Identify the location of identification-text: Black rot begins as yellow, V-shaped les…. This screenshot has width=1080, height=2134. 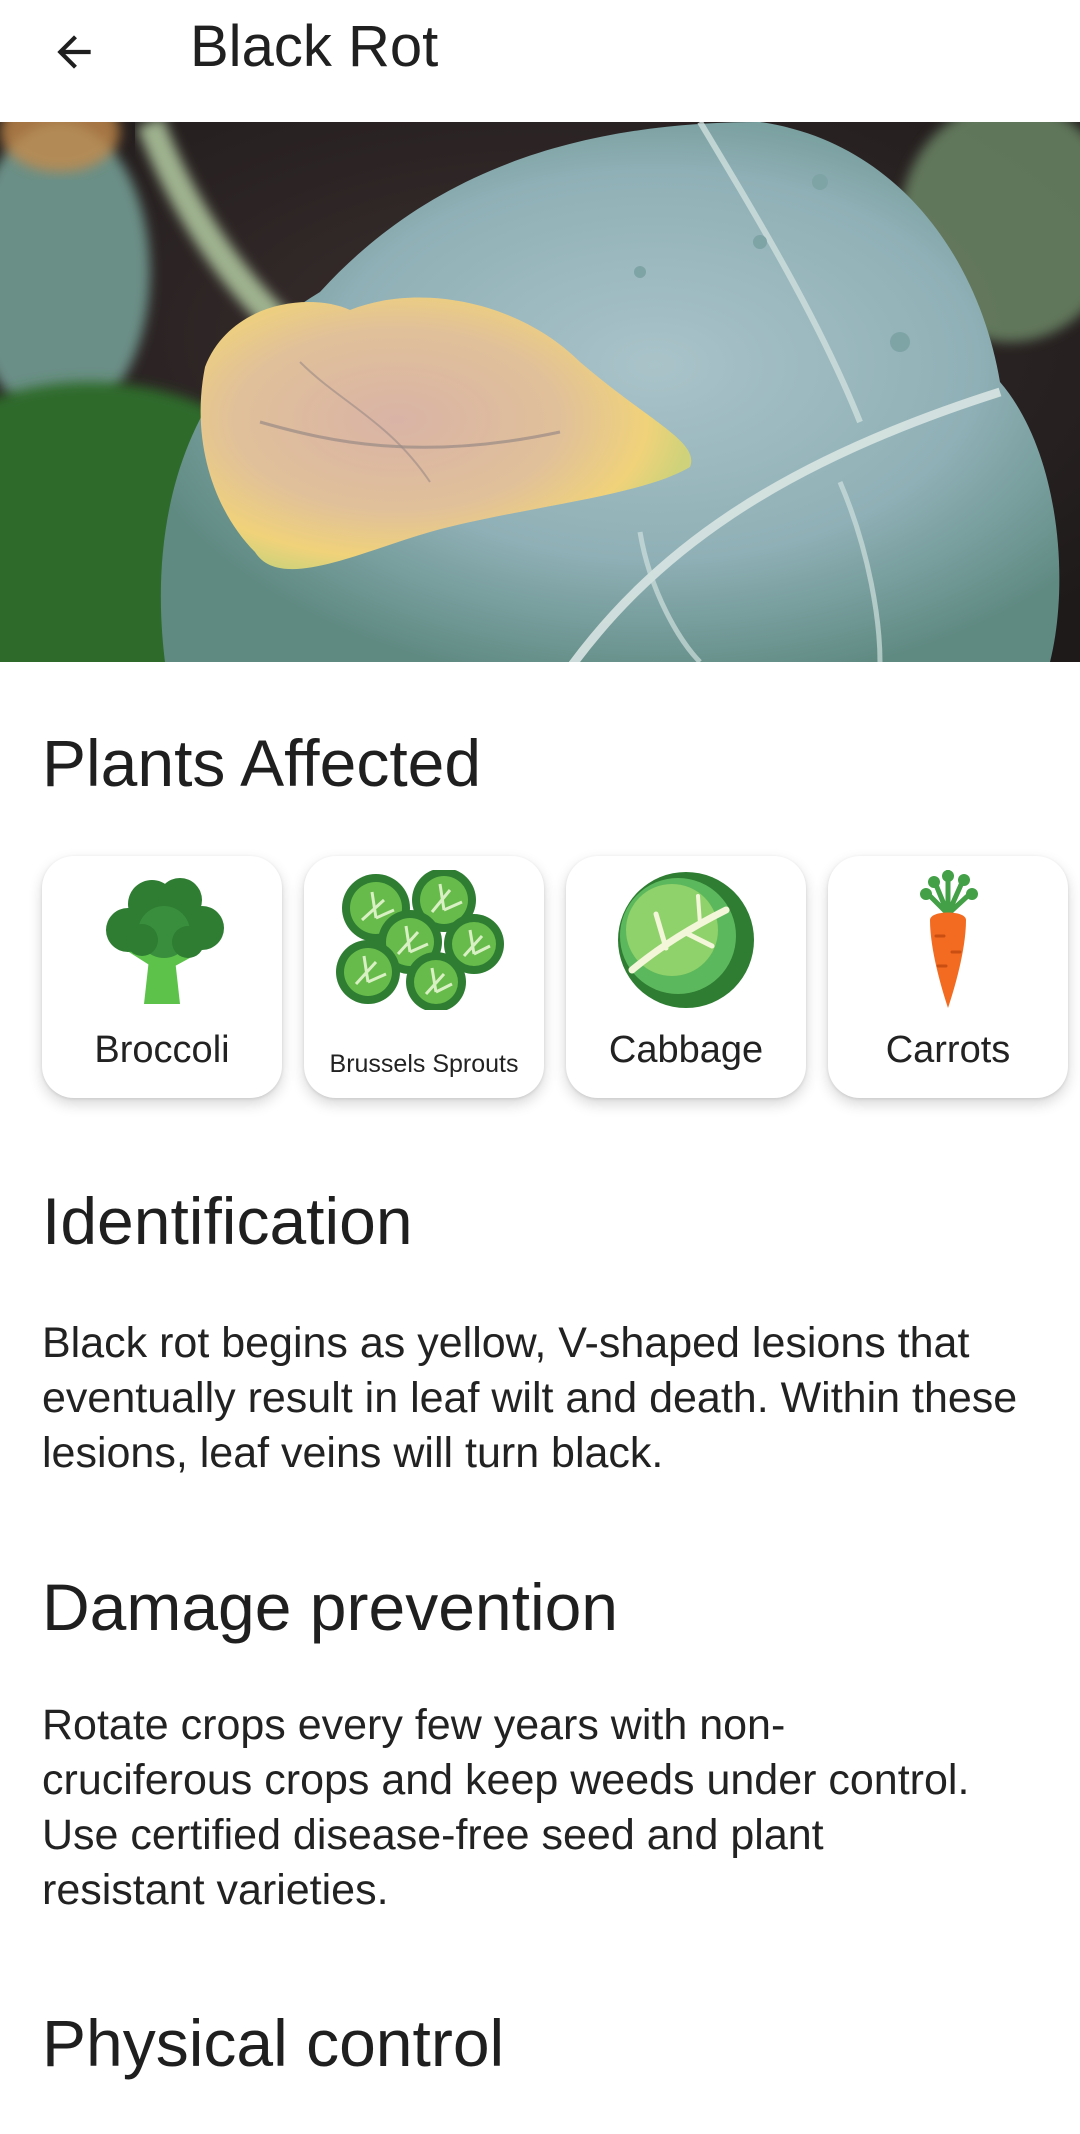
(530, 1398).